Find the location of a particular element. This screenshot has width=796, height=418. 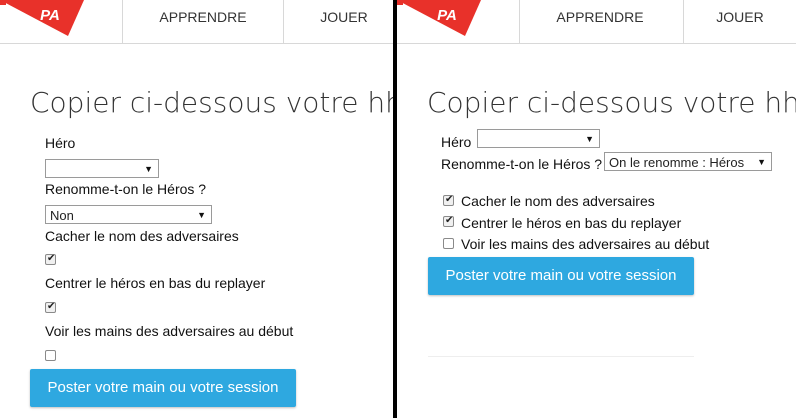

rename-select: Non ▼ is located at coordinates (128, 214).